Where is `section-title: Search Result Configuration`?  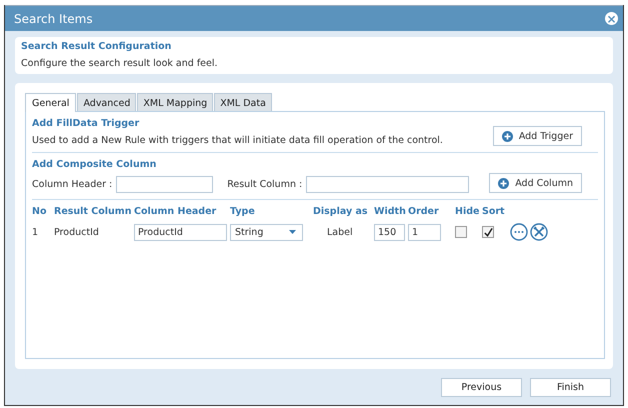 section-title: Search Result Configuration is located at coordinates (96, 46).